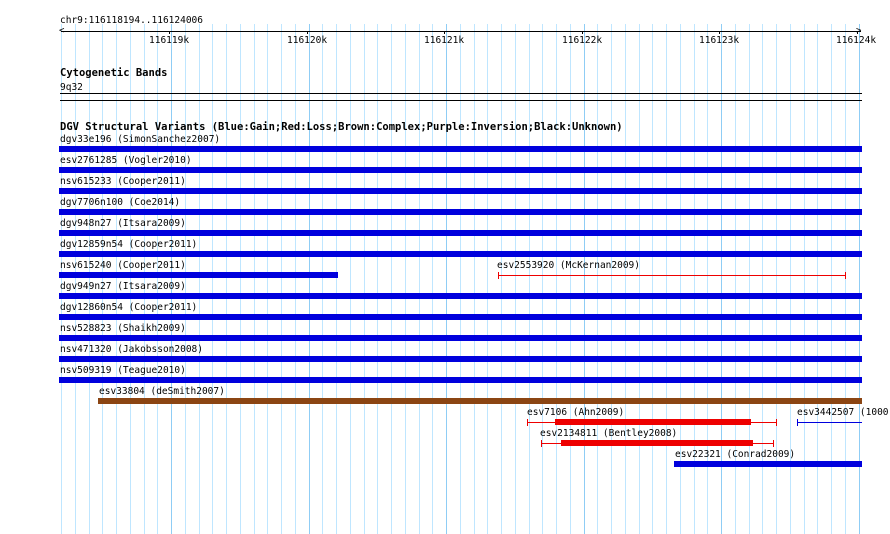 This screenshot has width=890, height=534. I want to click on ruler-left-arrow: <, so click(62, 31).